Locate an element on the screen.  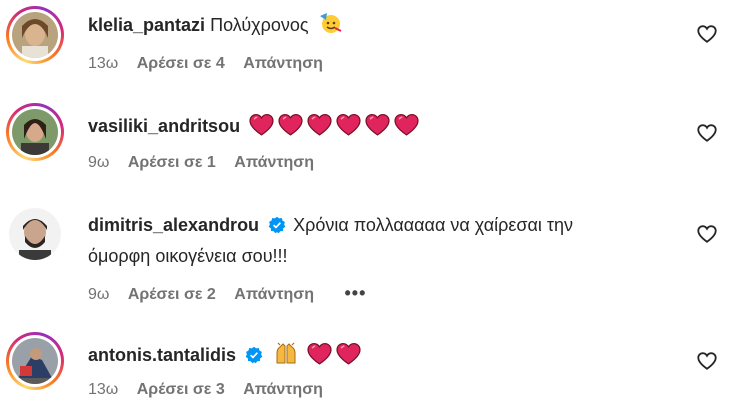
username: dimitris_alexandrou is located at coordinates (173, 225).